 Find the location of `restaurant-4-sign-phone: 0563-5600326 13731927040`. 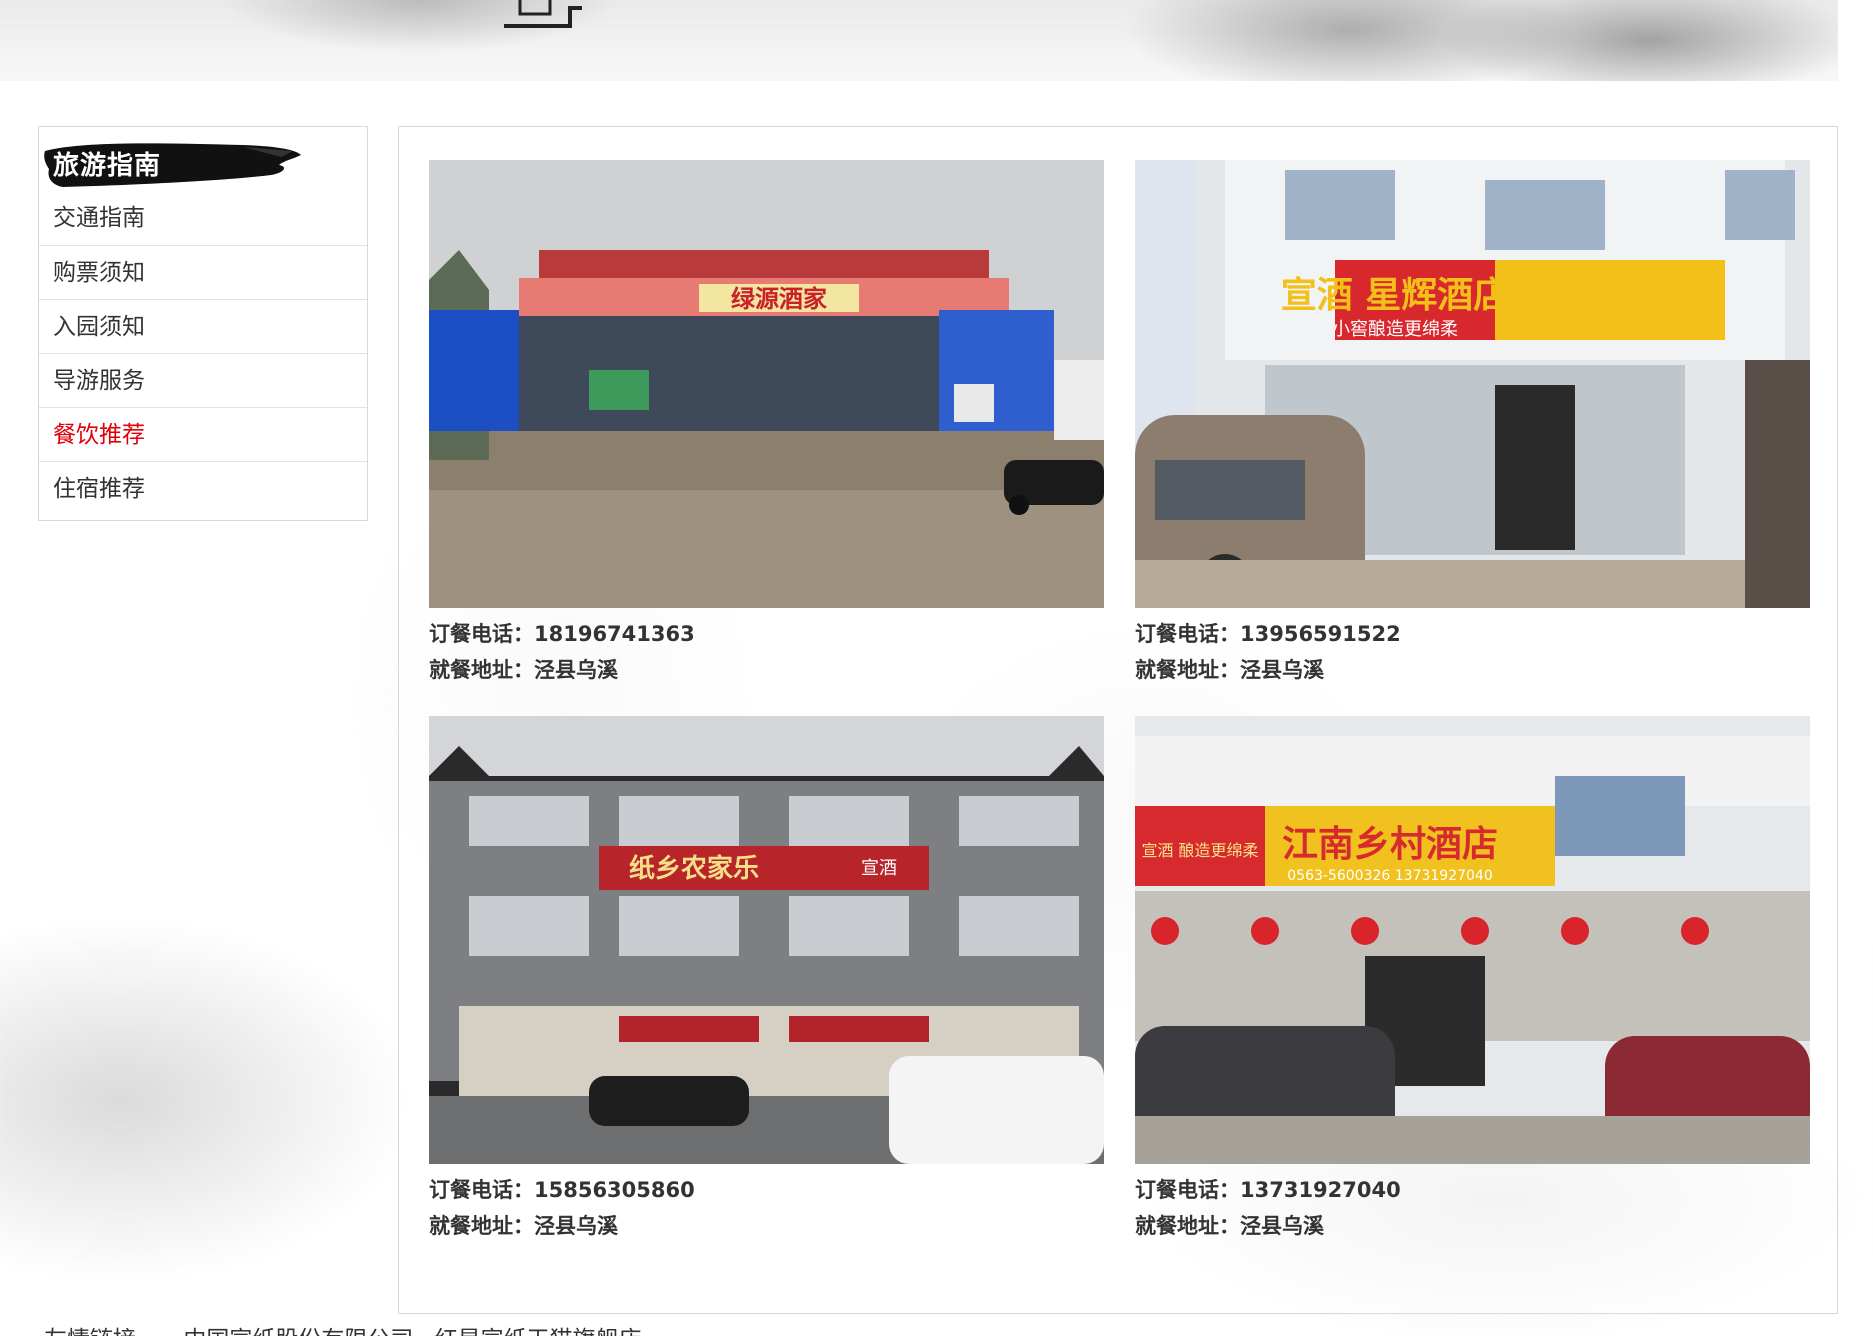

restaurant-4-sign-phone: 0563-5600326 13731927040 is located at coordinates (1389, 876).